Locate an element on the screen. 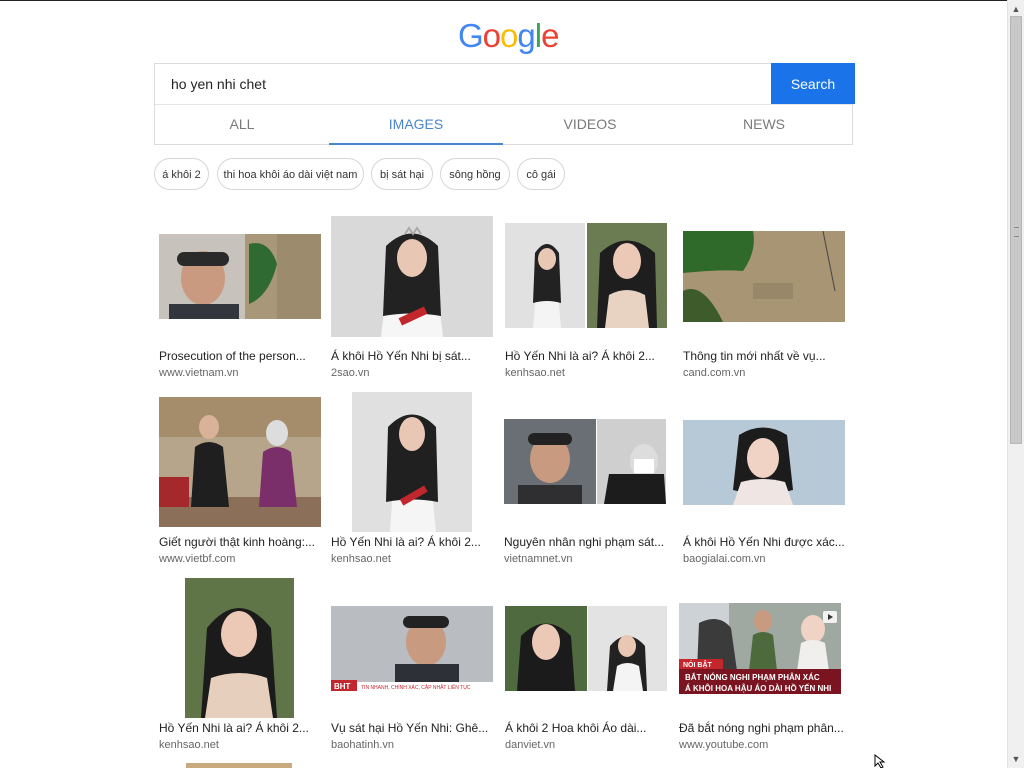 The width and height of the screenshot is (1024, 771). scroll-up-arrow-icon: ▲ is located at coordinates (1016, 9).